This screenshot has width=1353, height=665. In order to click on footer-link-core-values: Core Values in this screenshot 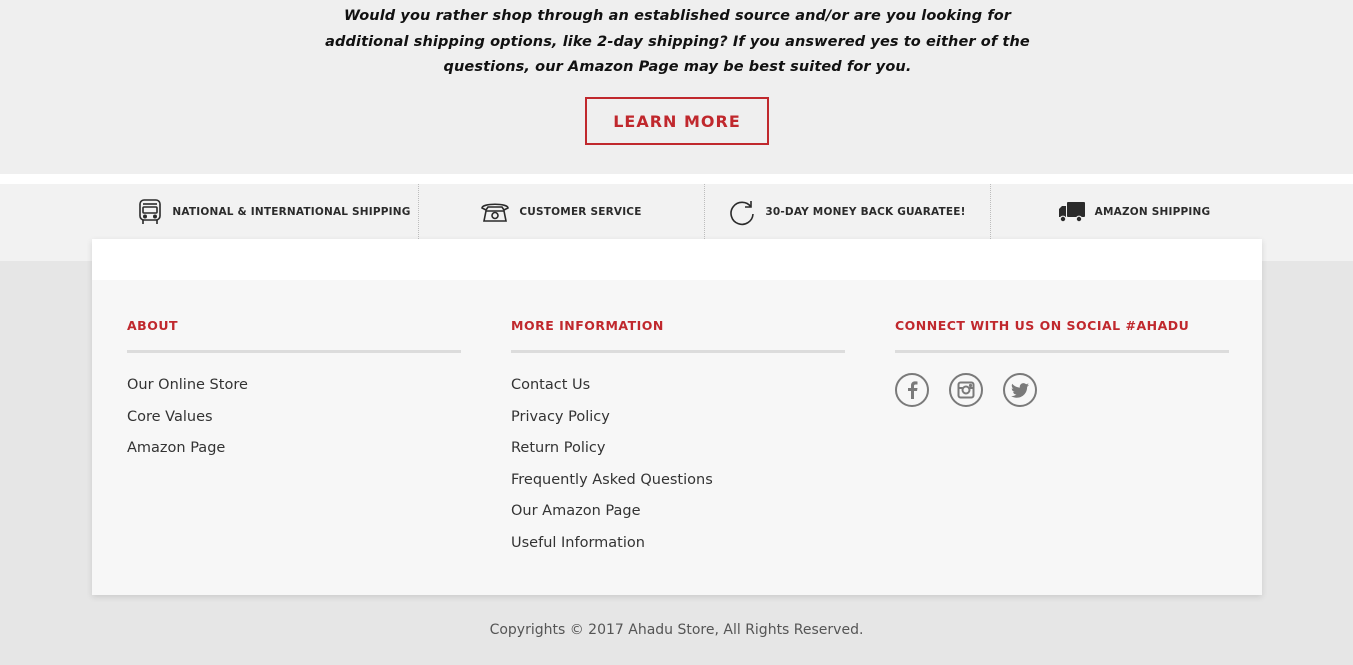, I will do `click(294, 423)`.